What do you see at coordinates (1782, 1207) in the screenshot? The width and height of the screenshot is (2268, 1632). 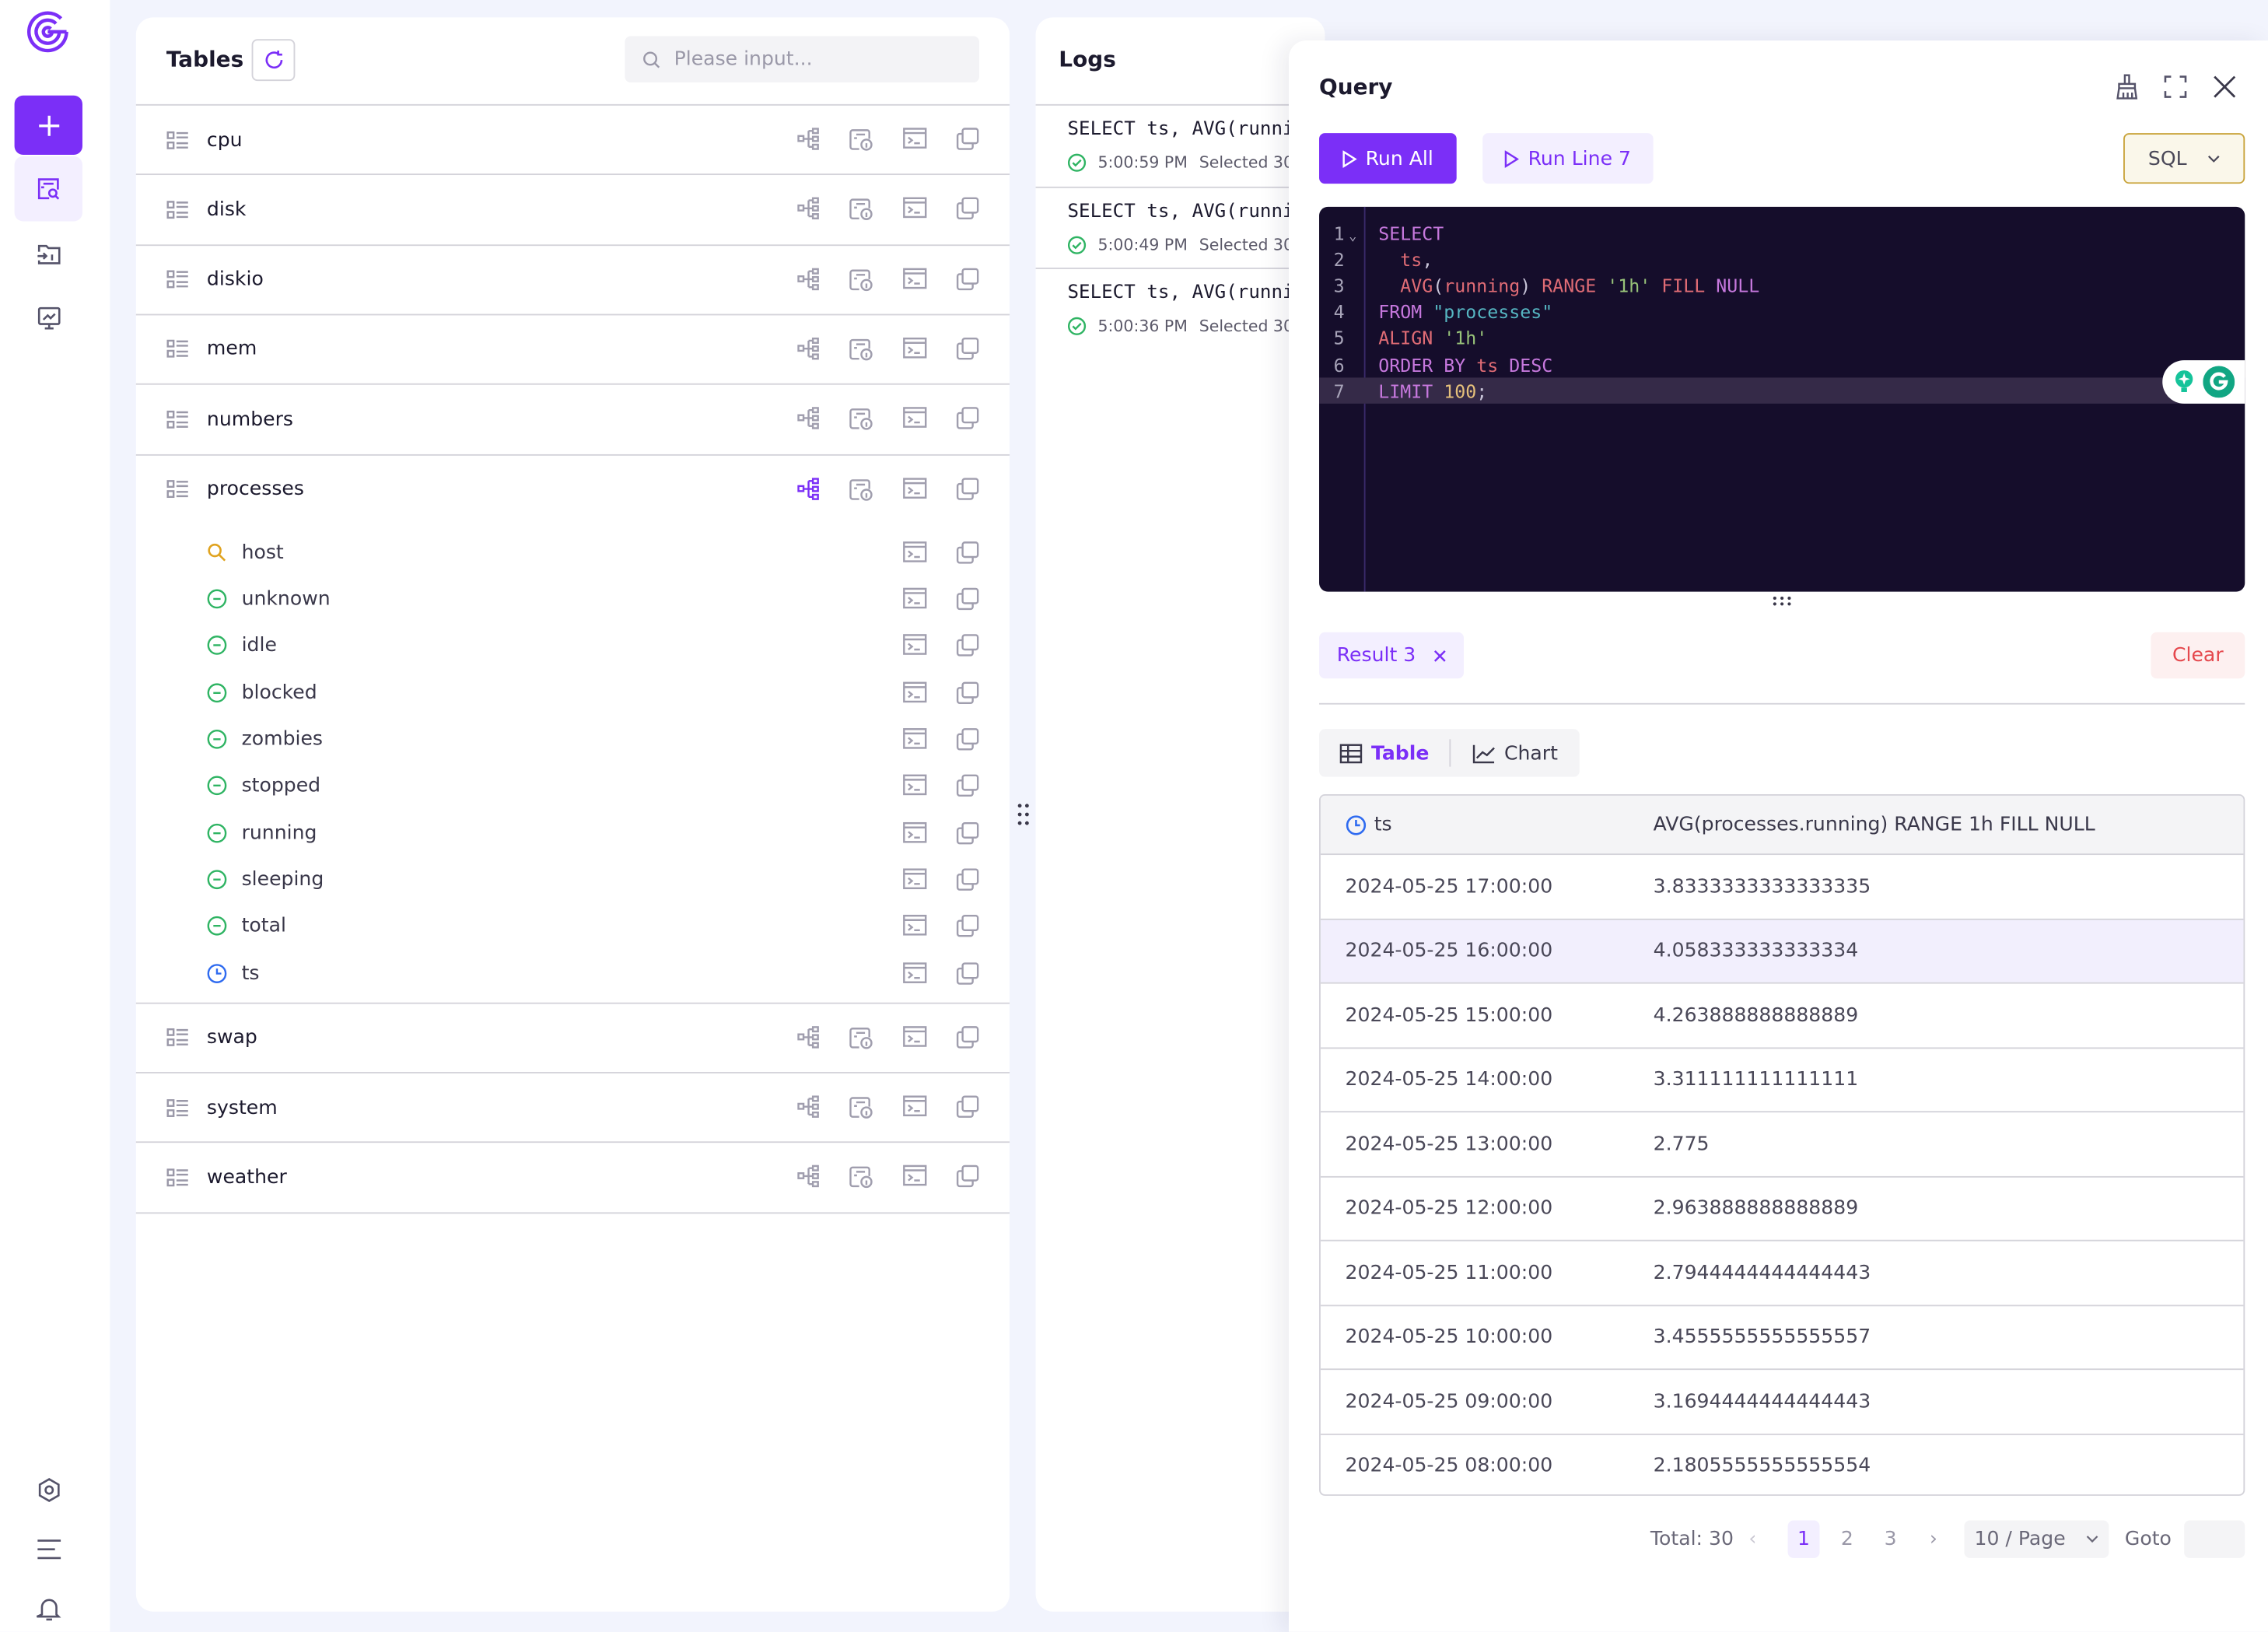 I see `table-row: 2024-05-25 12:00:00 2.963888888888889` at bounding box center [1782, 1207].